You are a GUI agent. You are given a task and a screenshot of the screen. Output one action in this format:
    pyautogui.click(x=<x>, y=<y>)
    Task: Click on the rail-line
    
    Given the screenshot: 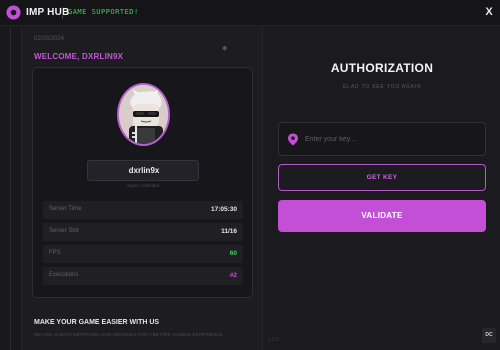 What is the action you would take?
    pyautogui.click(x=10, y=188)
    